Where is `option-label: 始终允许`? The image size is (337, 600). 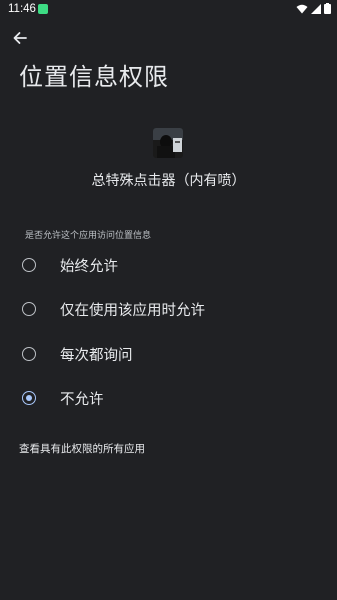 option-label: 始终允许 is located at coordinates (89, 267).